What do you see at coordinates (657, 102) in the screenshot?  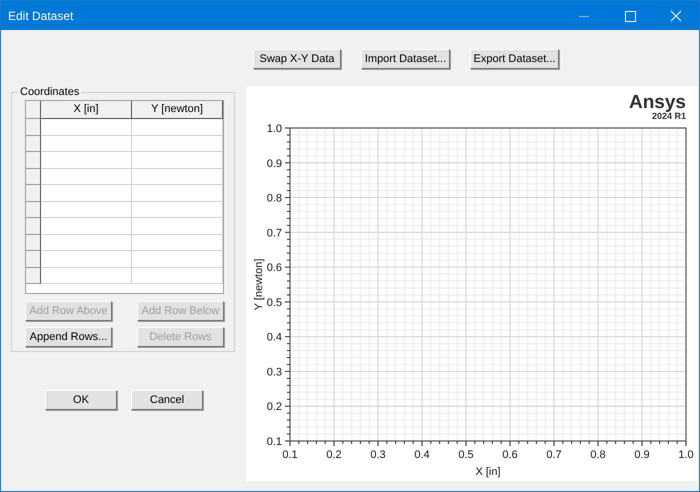 I see `logo-text: Ansys` at bounding box center [657, 102].